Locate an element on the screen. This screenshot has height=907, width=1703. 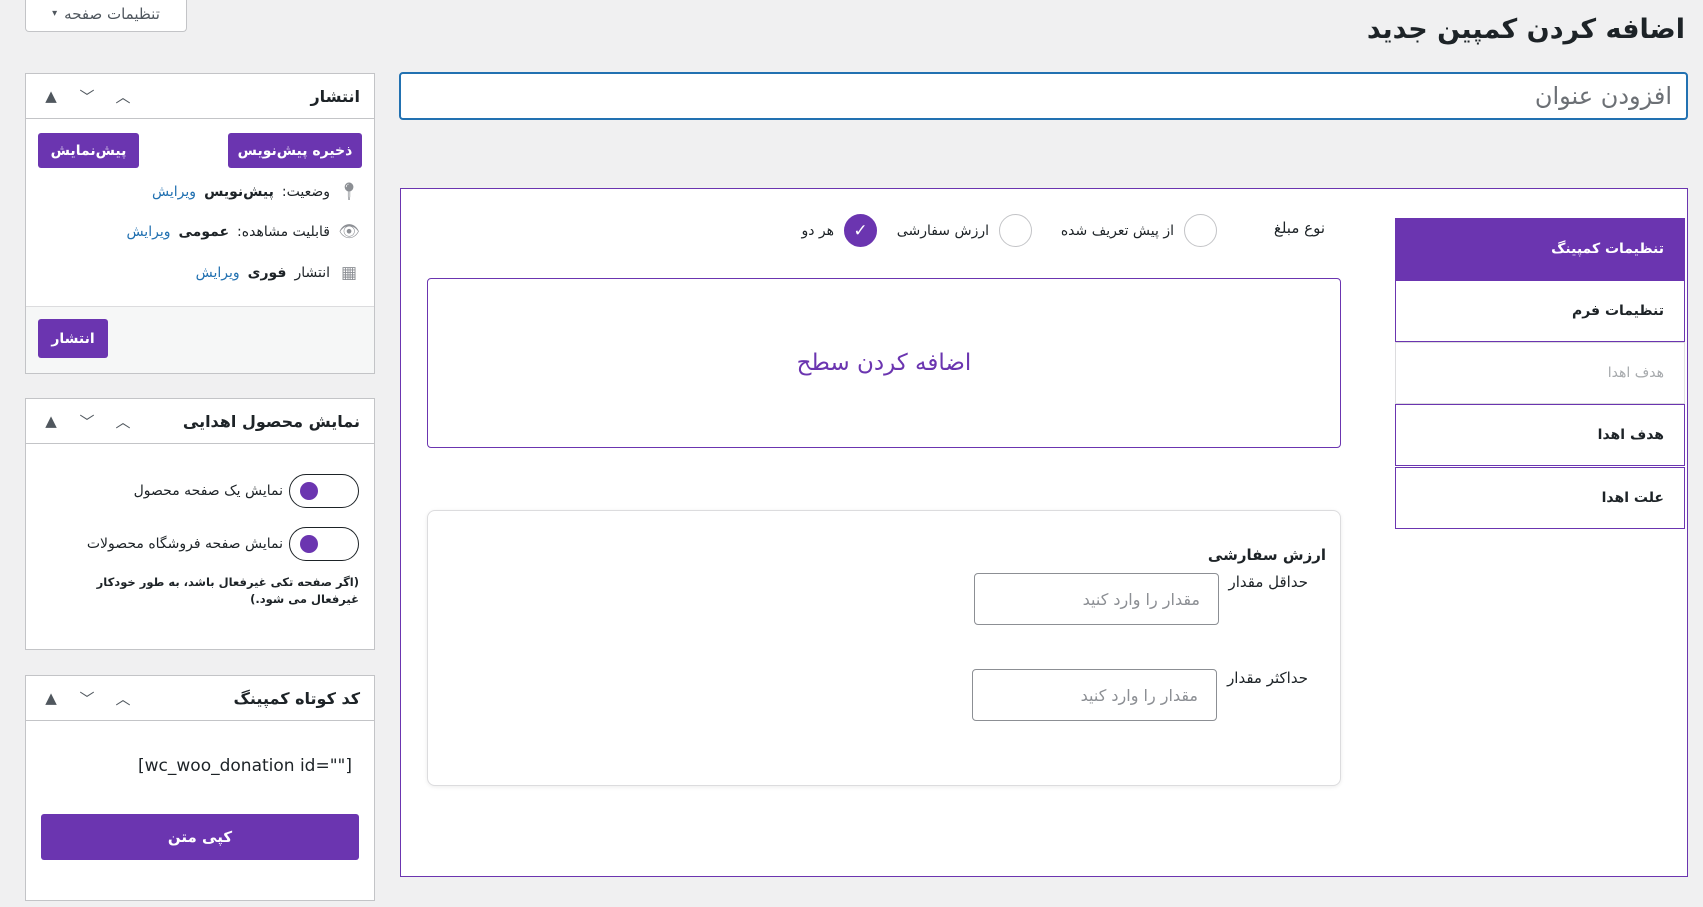
display-box-header: نمایش محصول اهدایی ▲ ﹀ ︿ is located at coordinates (200, 421).